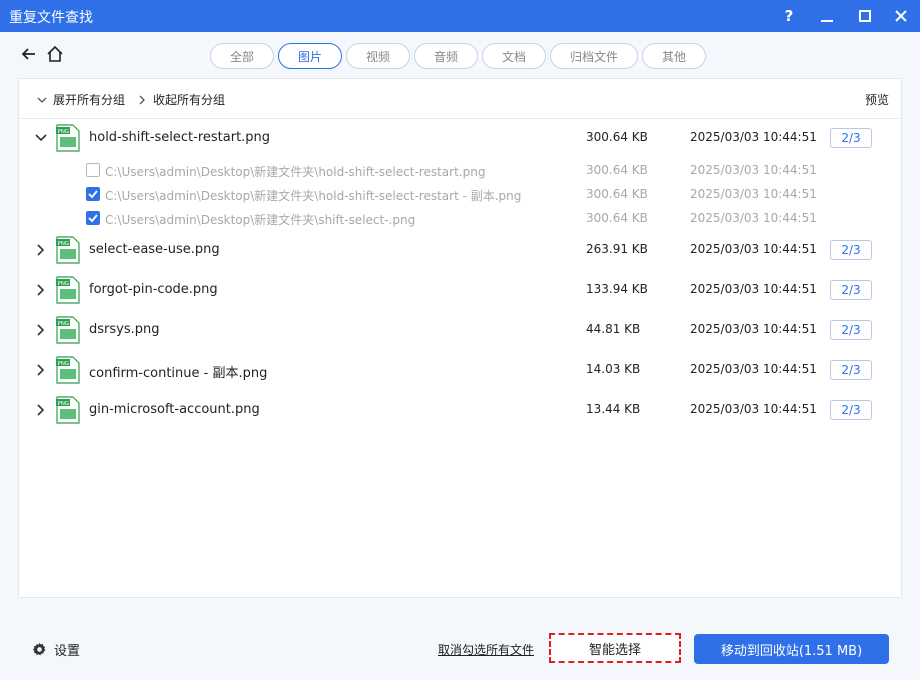  What do you see at coordinates (827, 16) in the screenshot?
I see `minimize-button` at bounding box center [827, 16].